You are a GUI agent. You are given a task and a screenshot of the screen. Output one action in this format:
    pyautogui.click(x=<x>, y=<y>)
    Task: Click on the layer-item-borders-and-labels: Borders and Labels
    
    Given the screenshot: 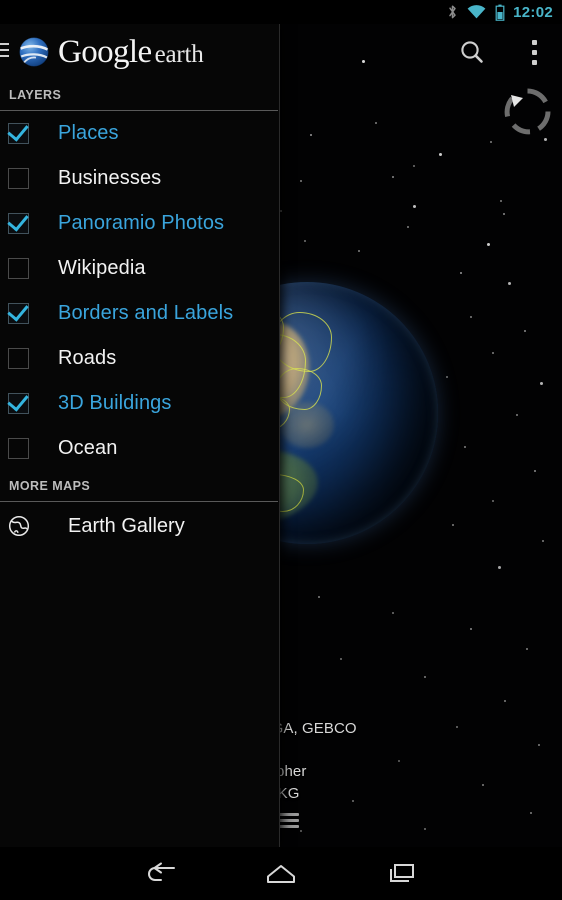 What is the action you would take?
    pyautogui.click(x=139, y=313)
    